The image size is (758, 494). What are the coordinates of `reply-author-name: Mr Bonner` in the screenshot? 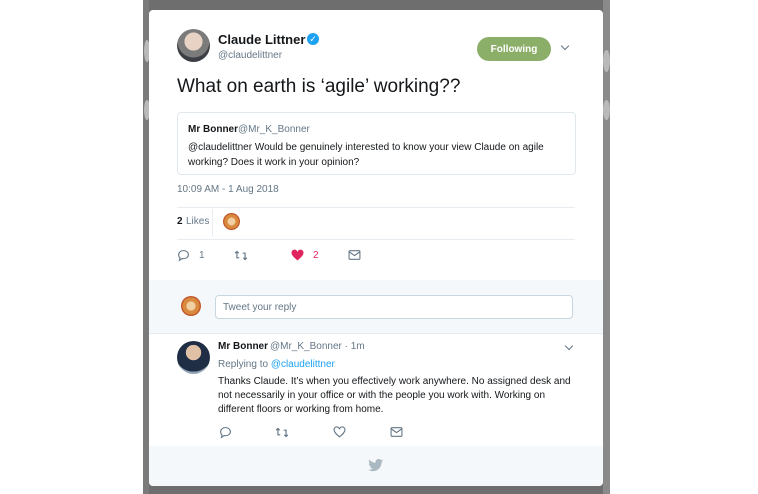 It's located at (243, 346).